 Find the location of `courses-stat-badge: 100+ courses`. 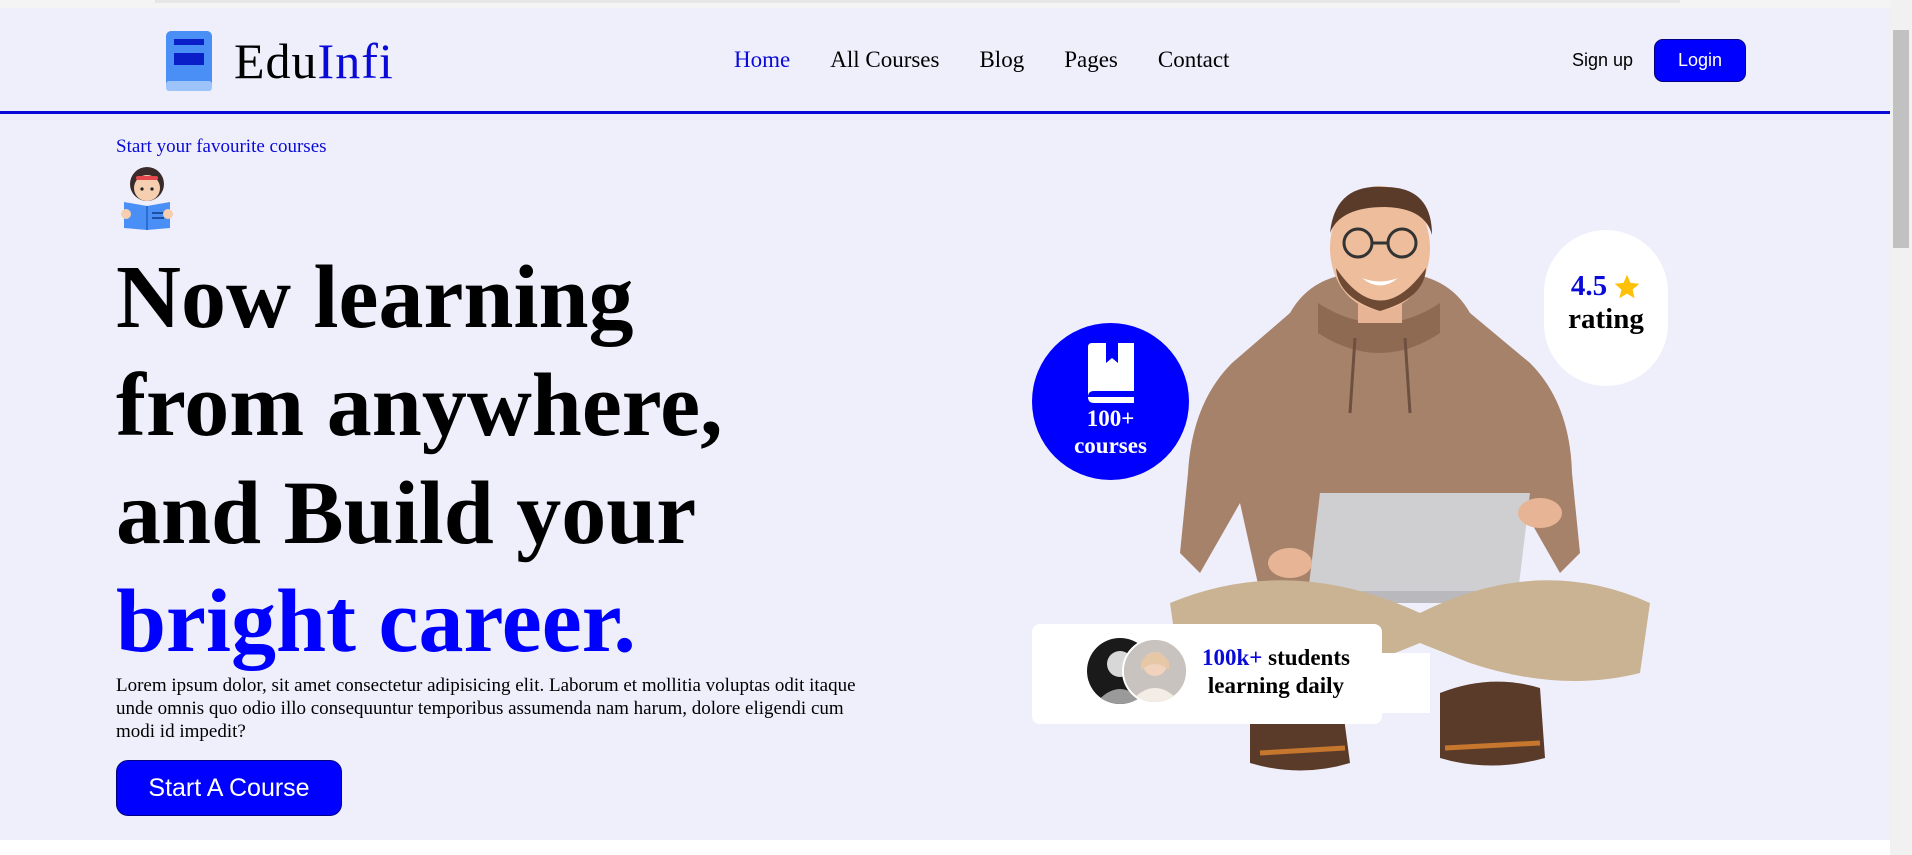

courses-stat-badge: 100+ courses is located at coordinates (1110, 401).